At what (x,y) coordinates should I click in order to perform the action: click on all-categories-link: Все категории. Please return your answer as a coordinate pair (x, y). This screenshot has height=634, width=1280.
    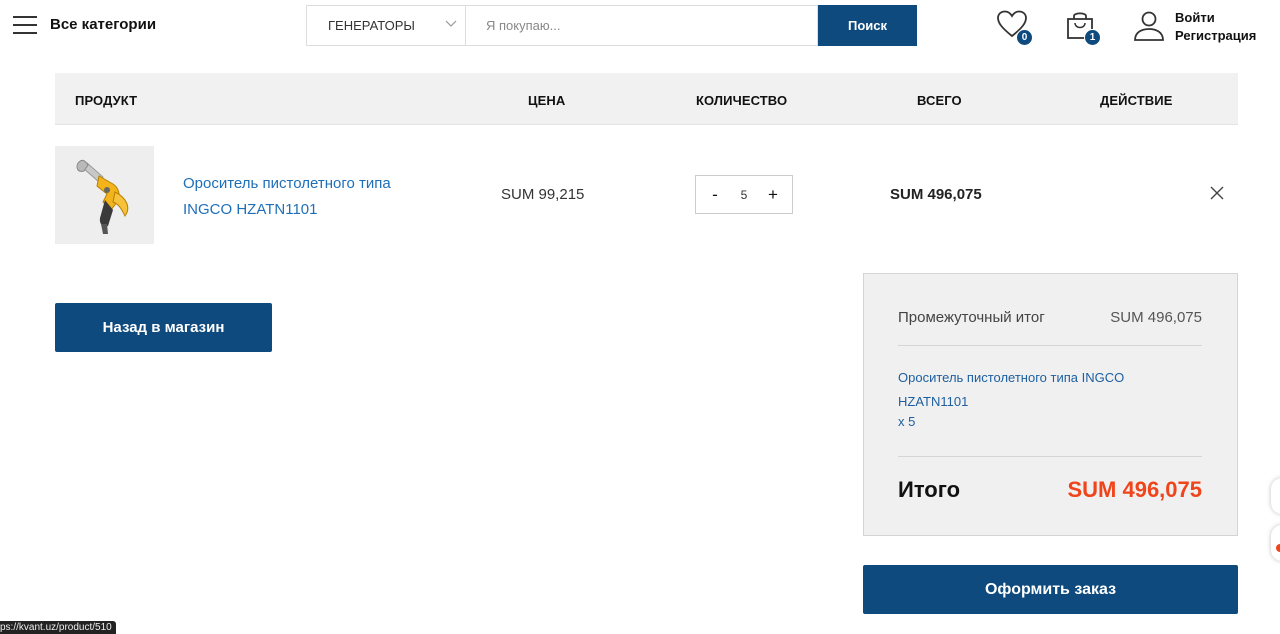
    Looking at the image, I should click on (103, 24).